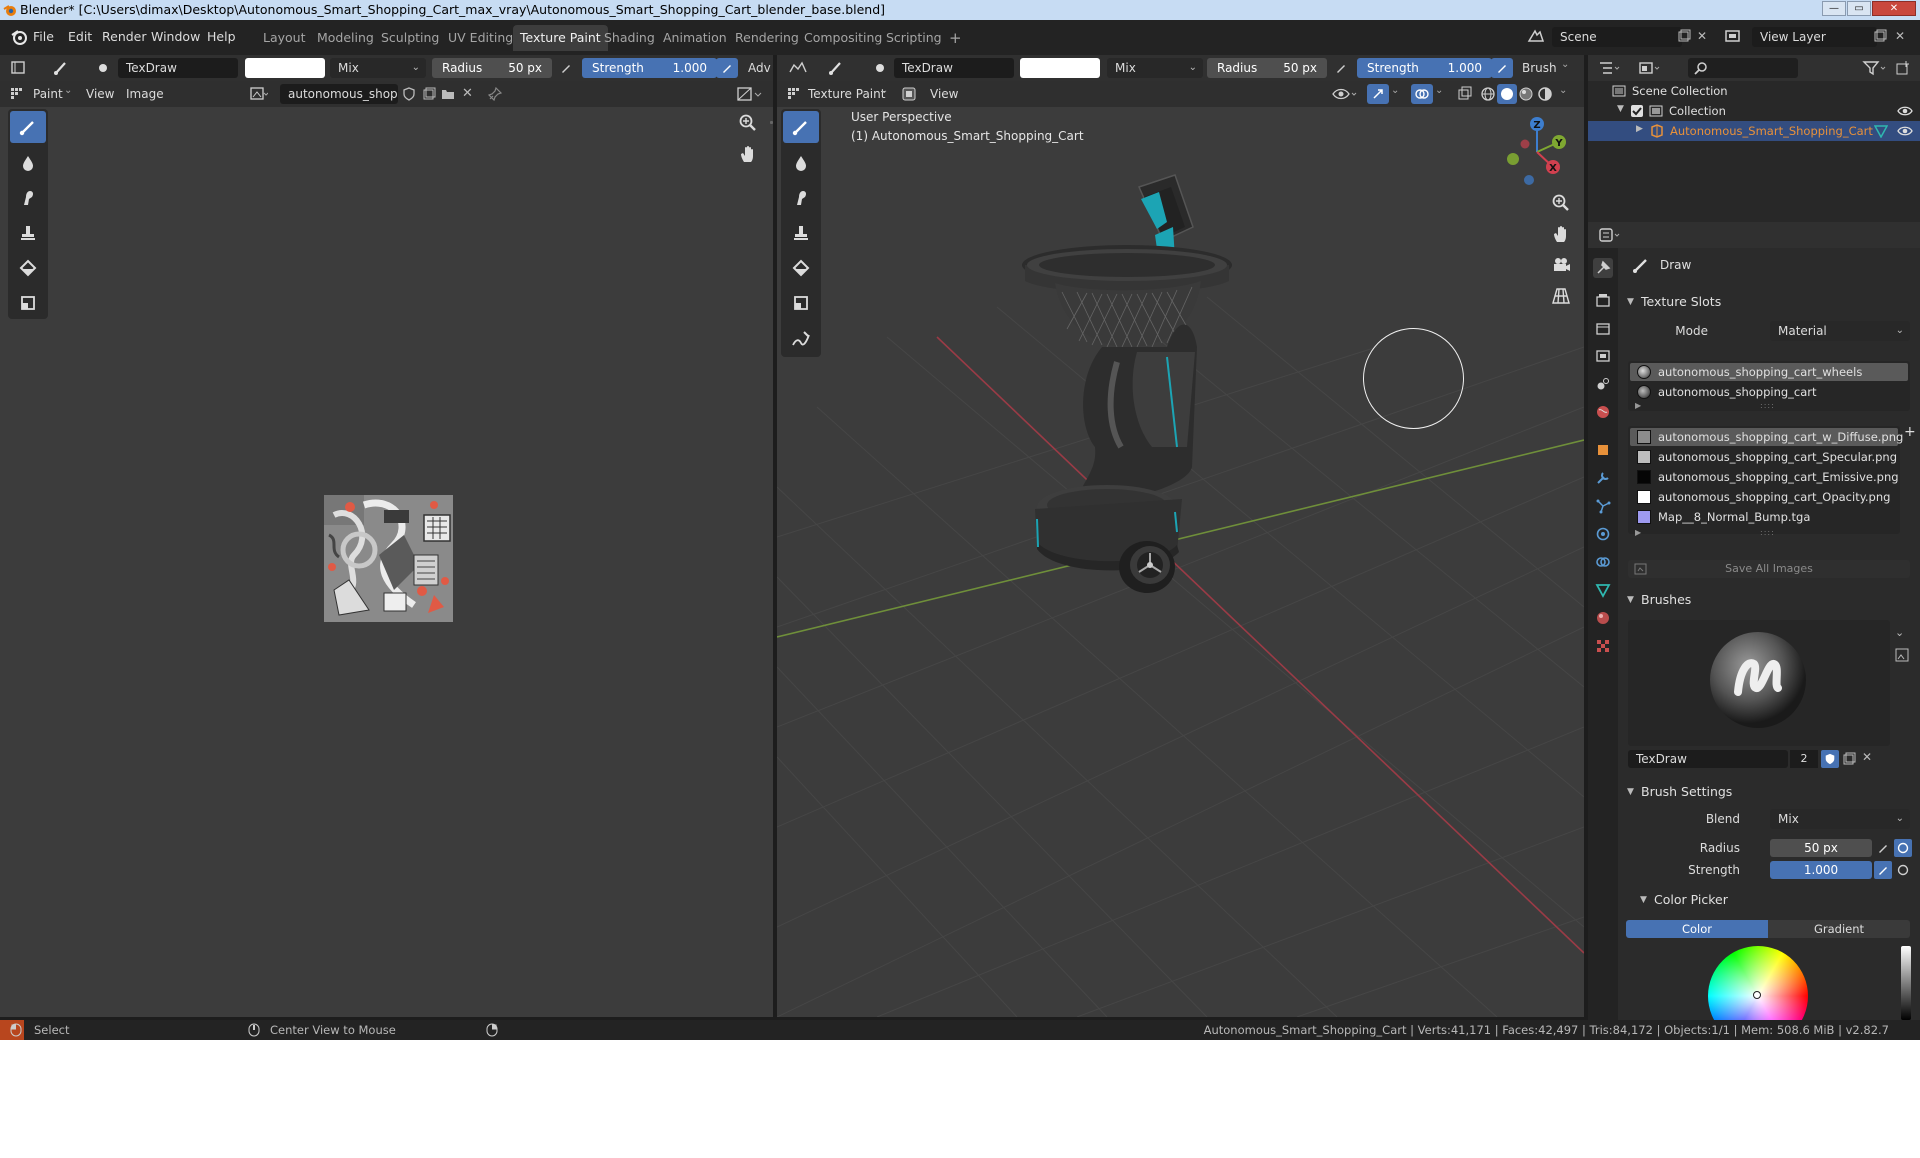  Describe the element at coordinates (1903, 848) in the screenshot. I see `brush-radius-unit-icon` at that location.